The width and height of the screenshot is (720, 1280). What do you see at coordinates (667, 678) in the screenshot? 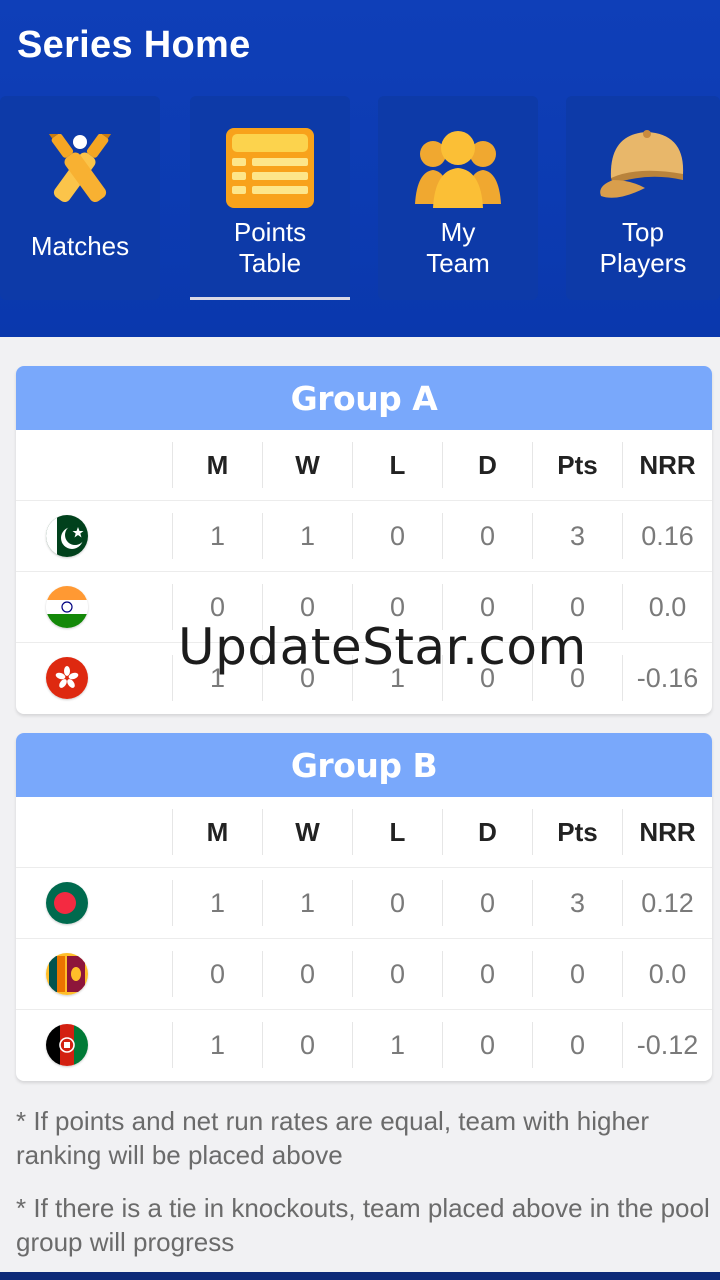
I see `stat-nrr: -0.16` at bounding box center [667, 678].